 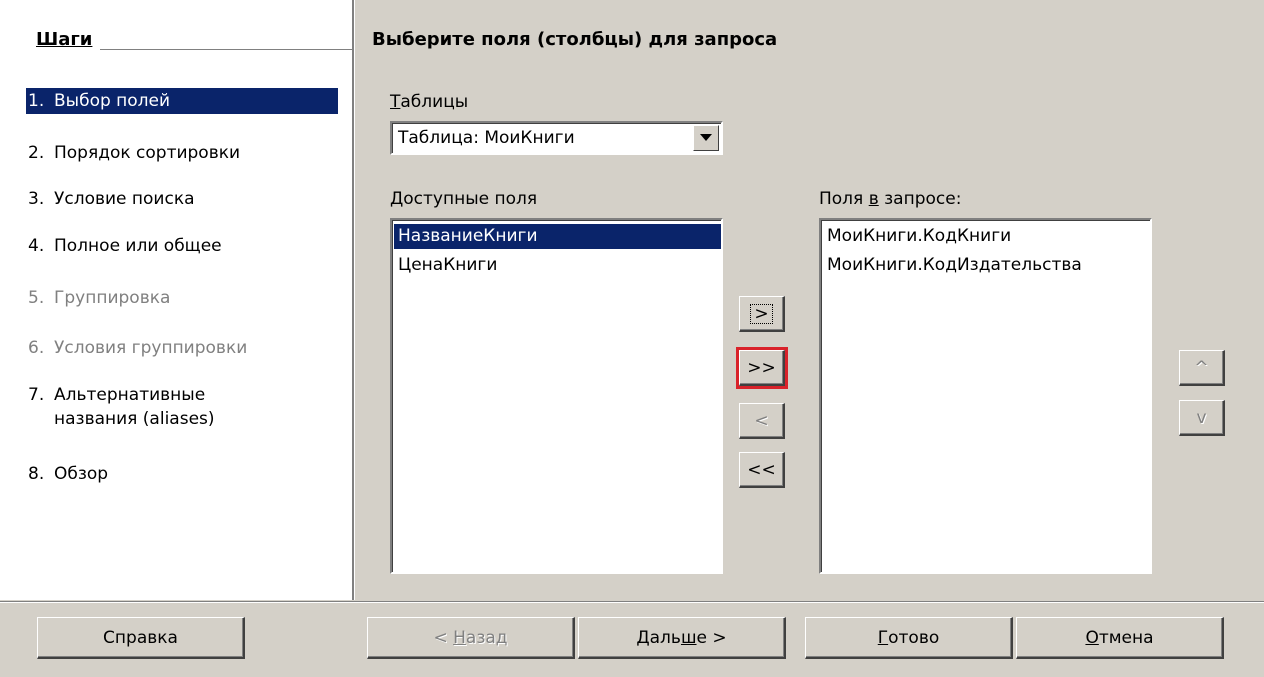 I want to click on cancel-label-mnemonic: О, so click(x=1092, y=637).